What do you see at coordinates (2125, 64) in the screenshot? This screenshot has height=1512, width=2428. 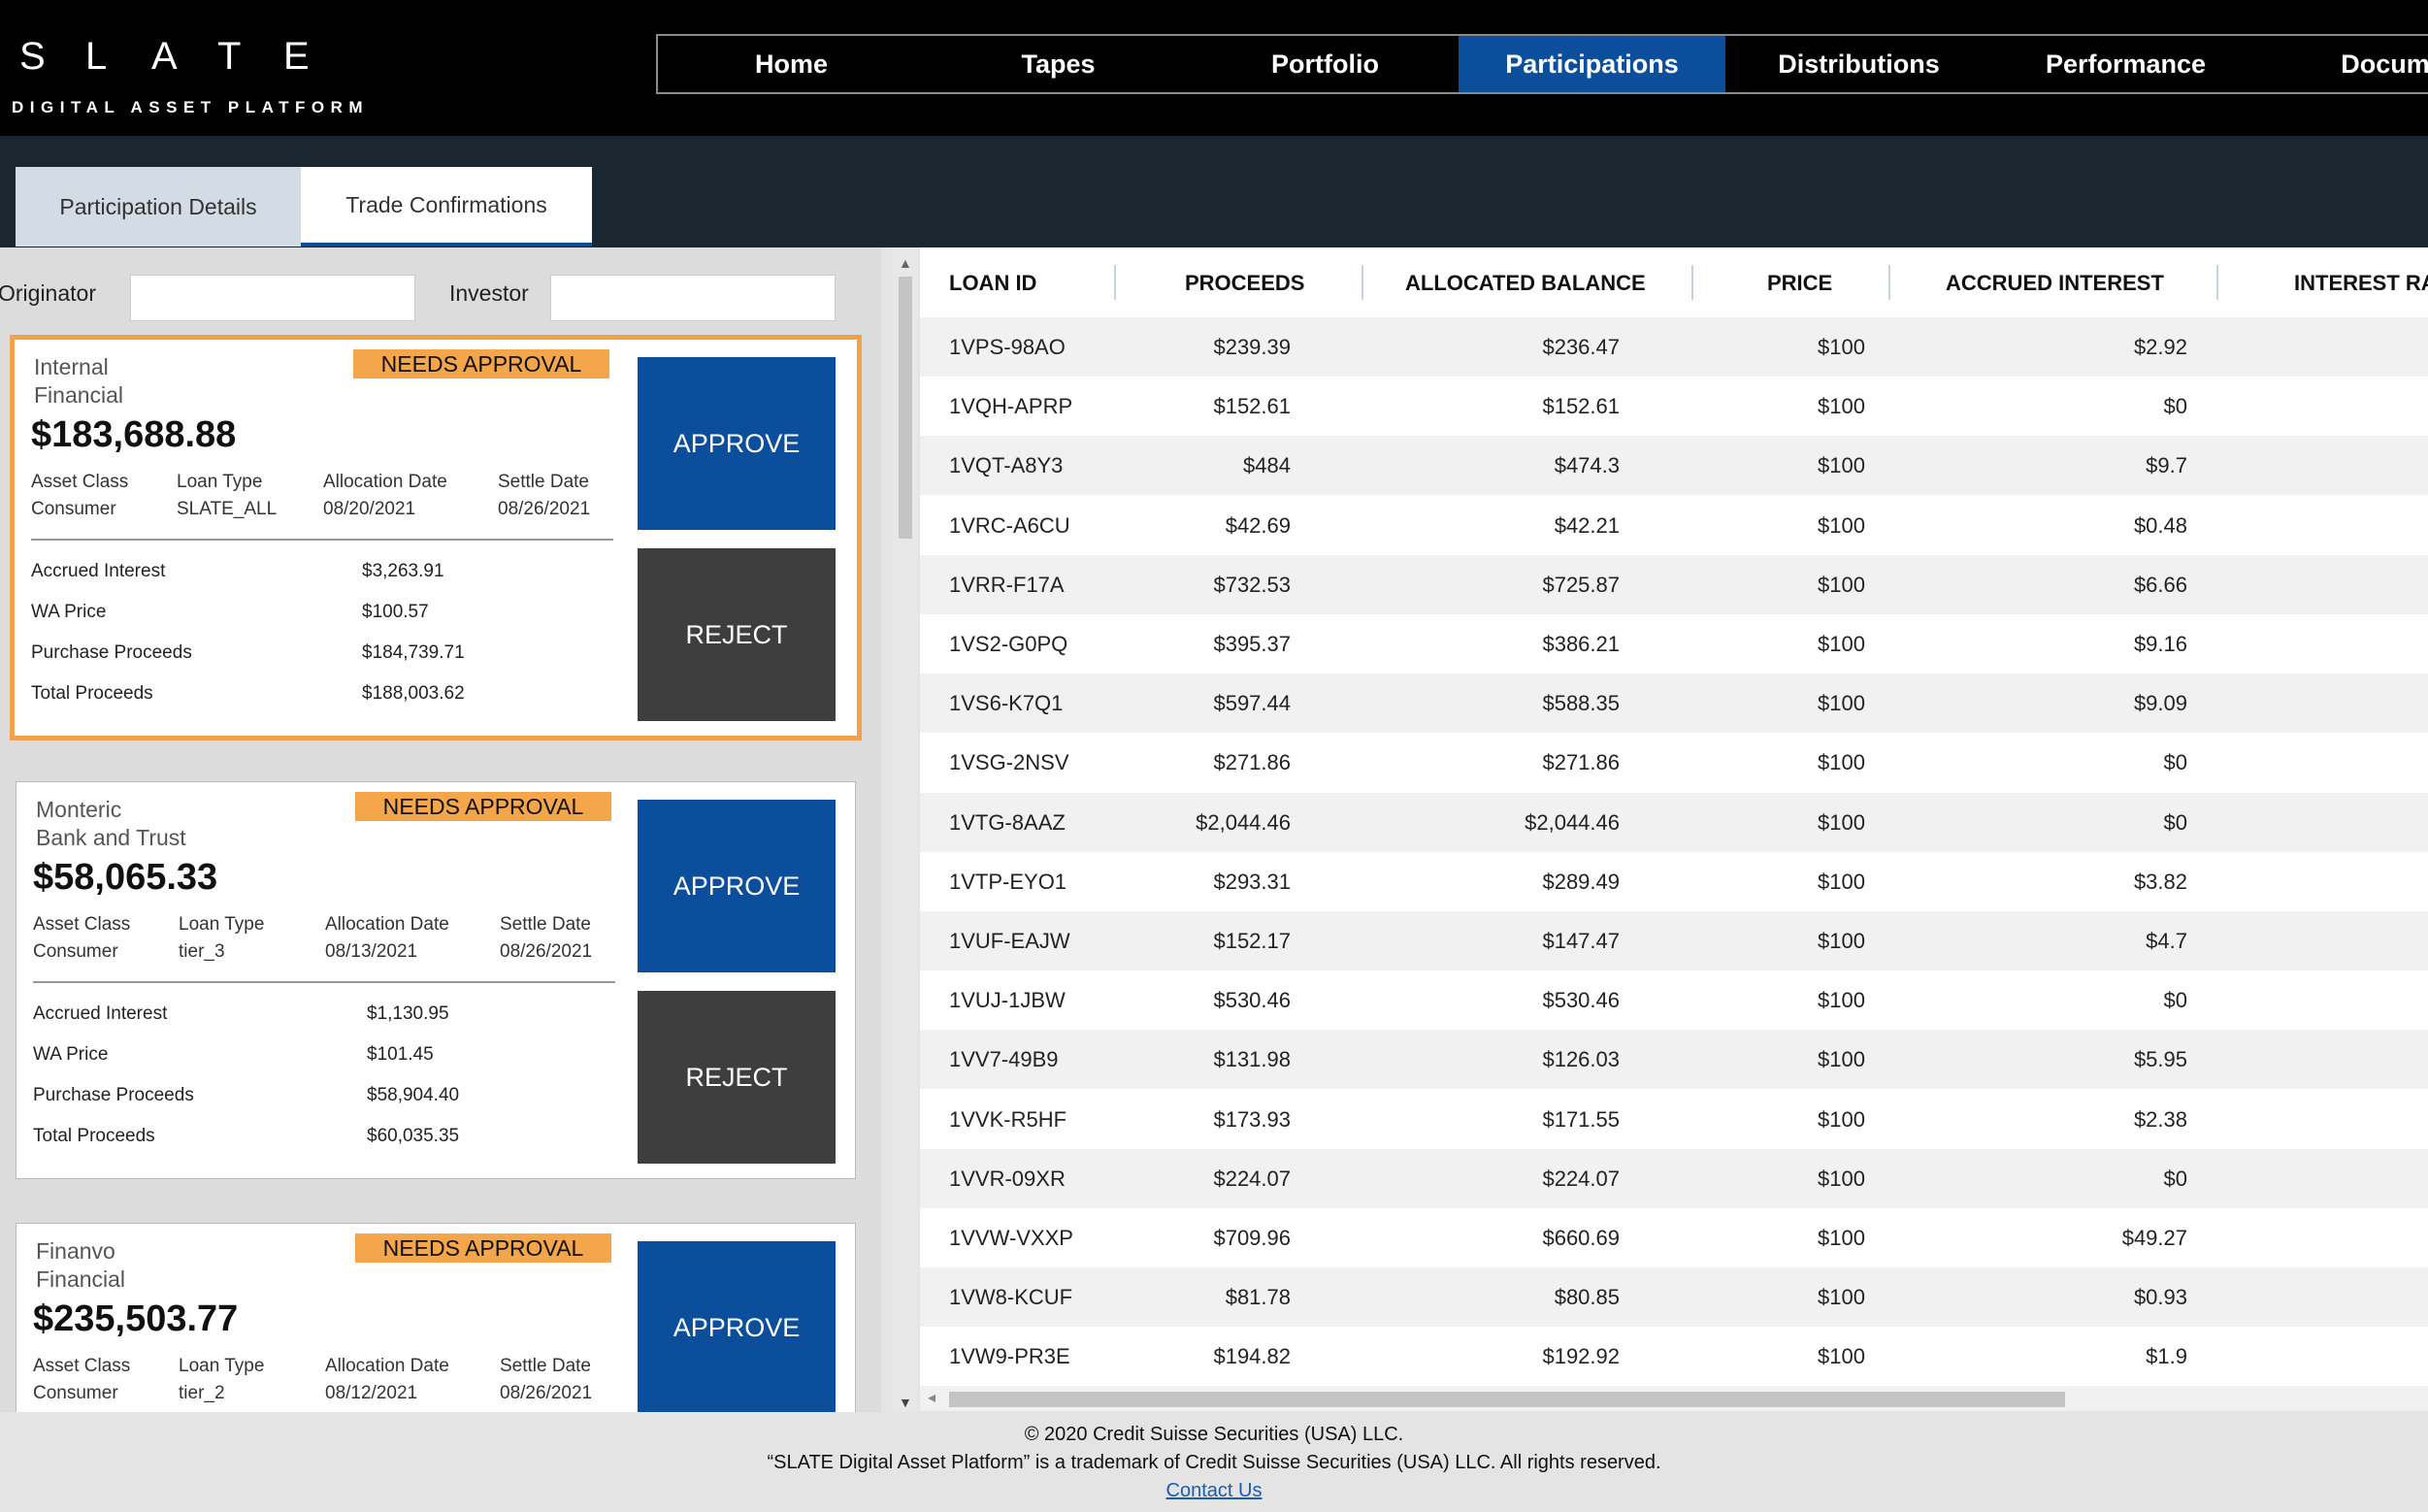 I see `nav-performance: Performance` at bounding box center [2125, 64].